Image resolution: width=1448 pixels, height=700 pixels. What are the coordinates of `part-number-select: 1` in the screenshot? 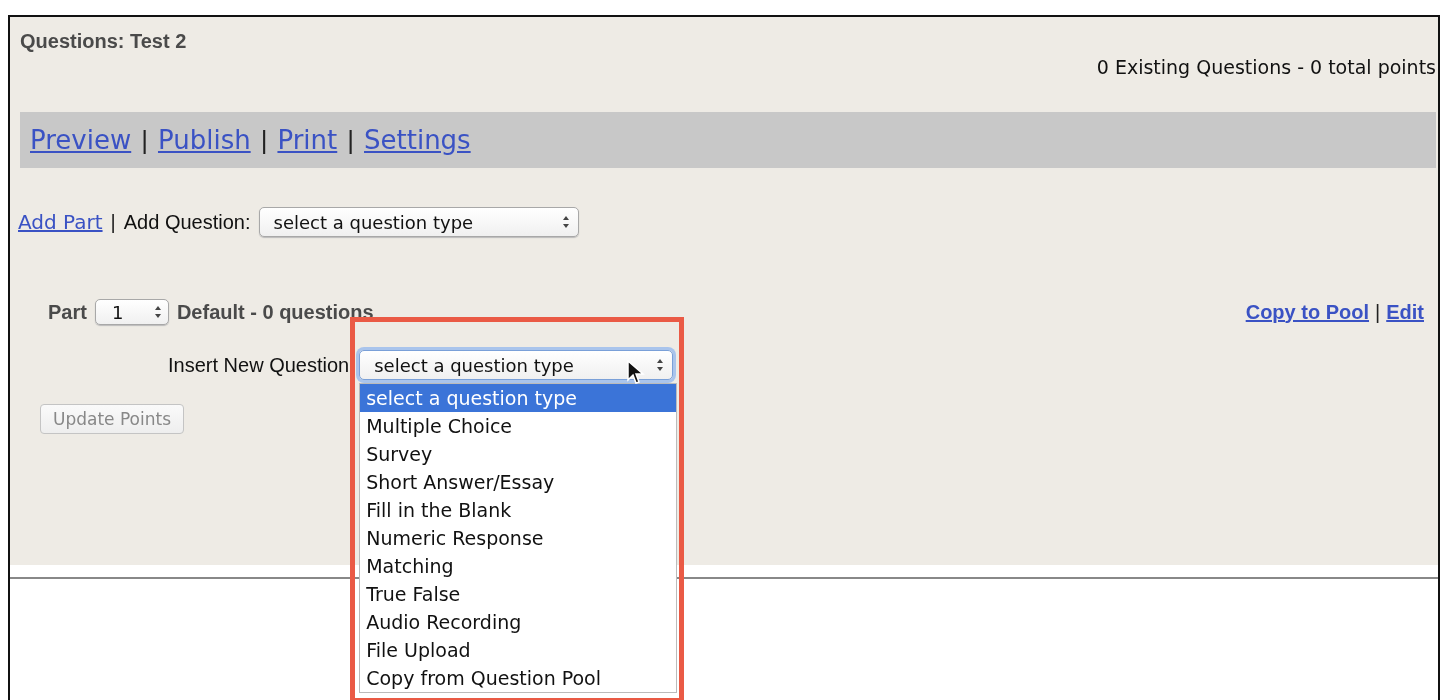 It's located at (131, 312).